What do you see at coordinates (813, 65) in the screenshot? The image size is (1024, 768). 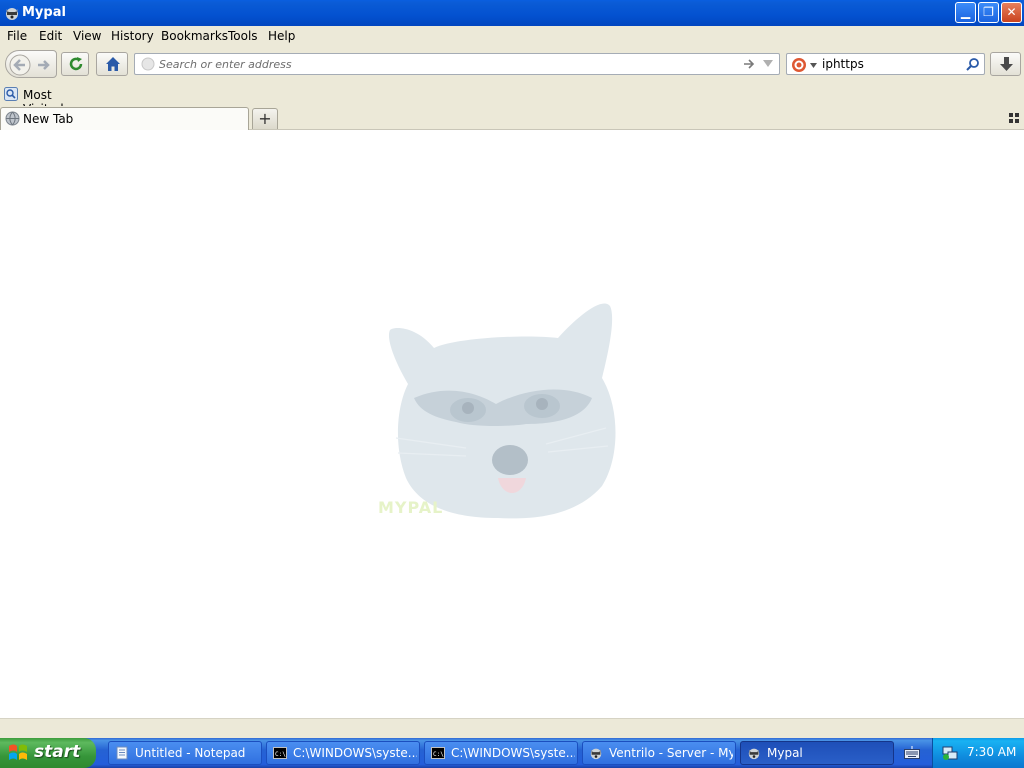 I see `engine-dropdown-icon` at bounding box center [813, 65].